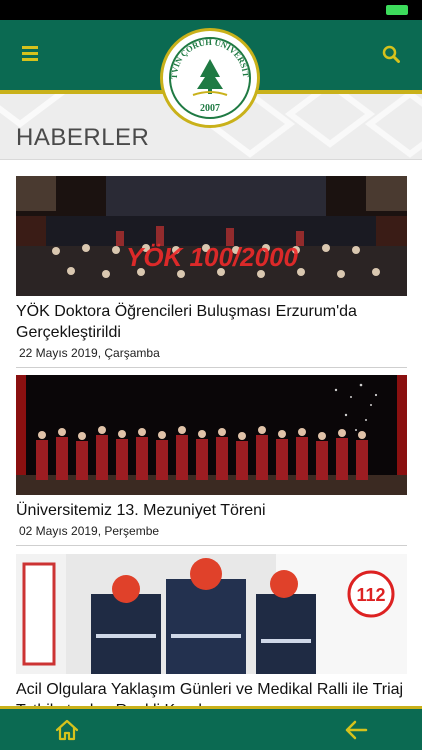 The width and height of the screenshot is (422, 750). Describe the element at coordinates (370, 595) in the screenshot. I see `svg-text: 112` at that location.